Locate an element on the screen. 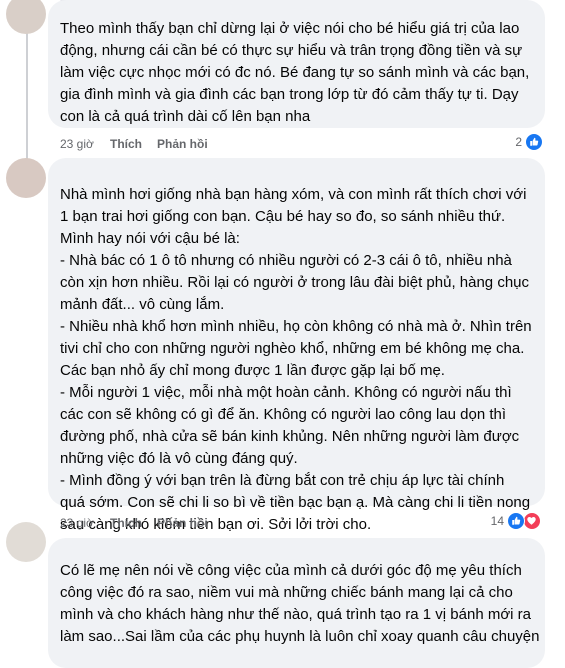  reaction-summary: 2 is located at coordinates (530, 142).